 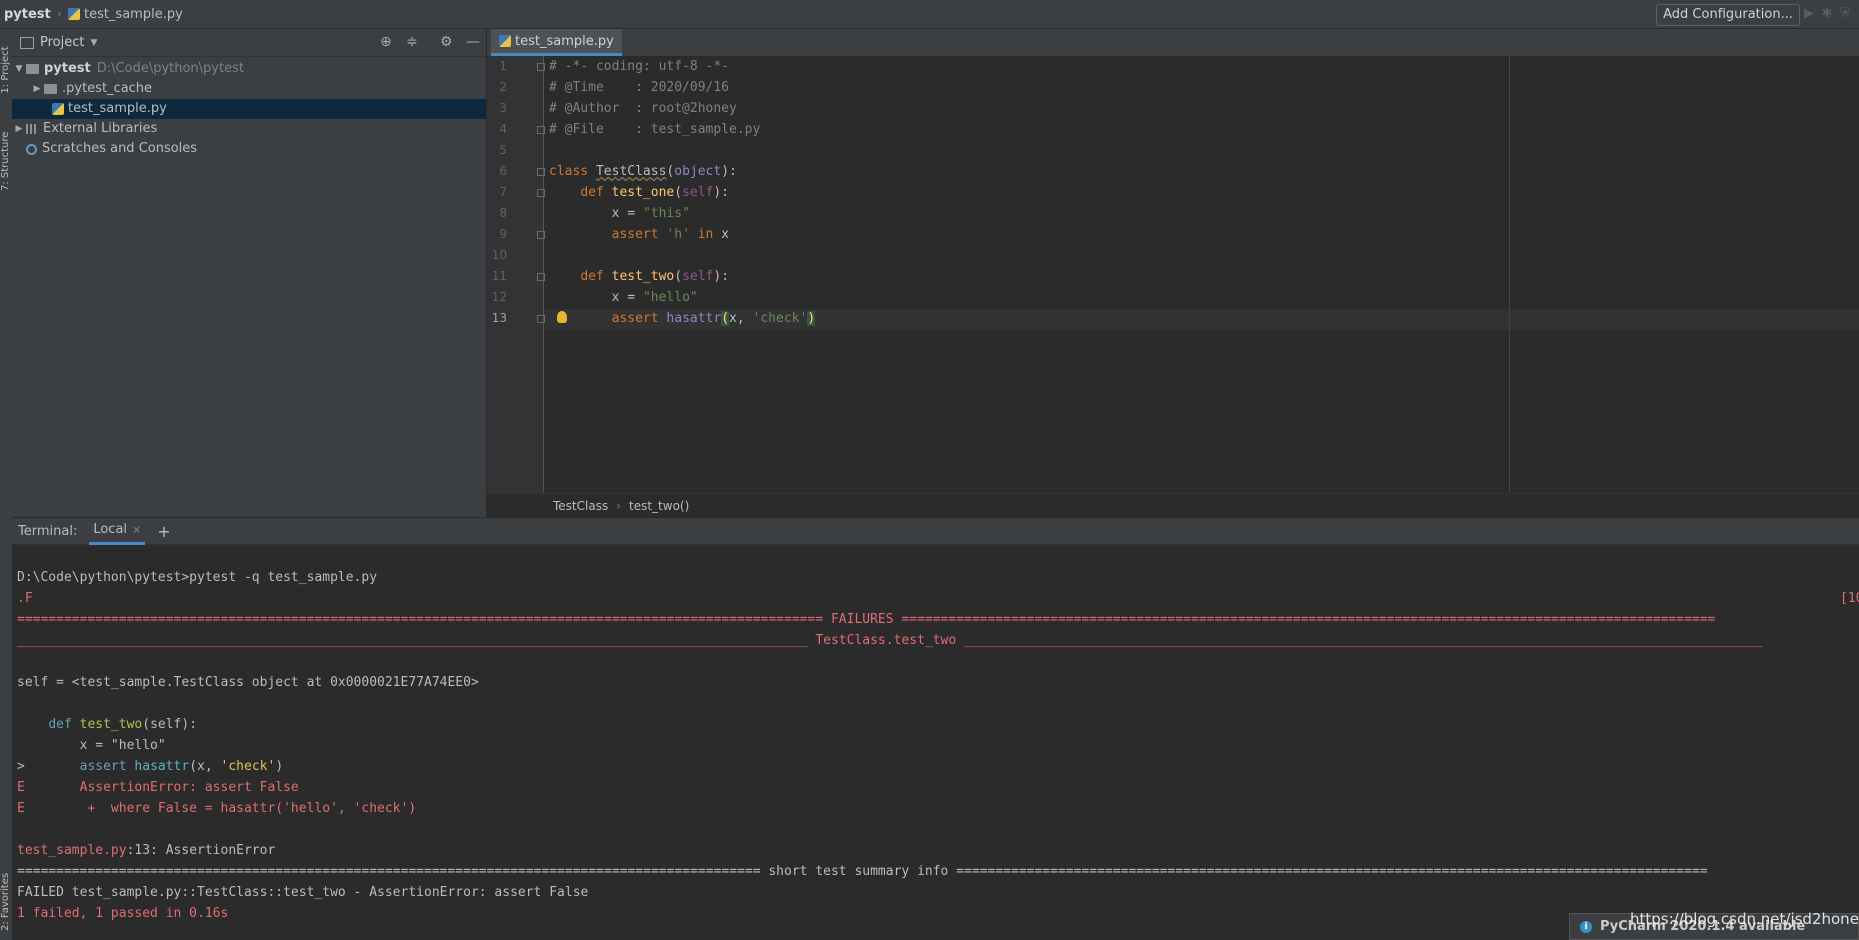 What do you see at coordinates (713, 318) in the screenshot?
I see `code-line-13: assert hasattr(x, 'check')` at bounding box center [713, 318].